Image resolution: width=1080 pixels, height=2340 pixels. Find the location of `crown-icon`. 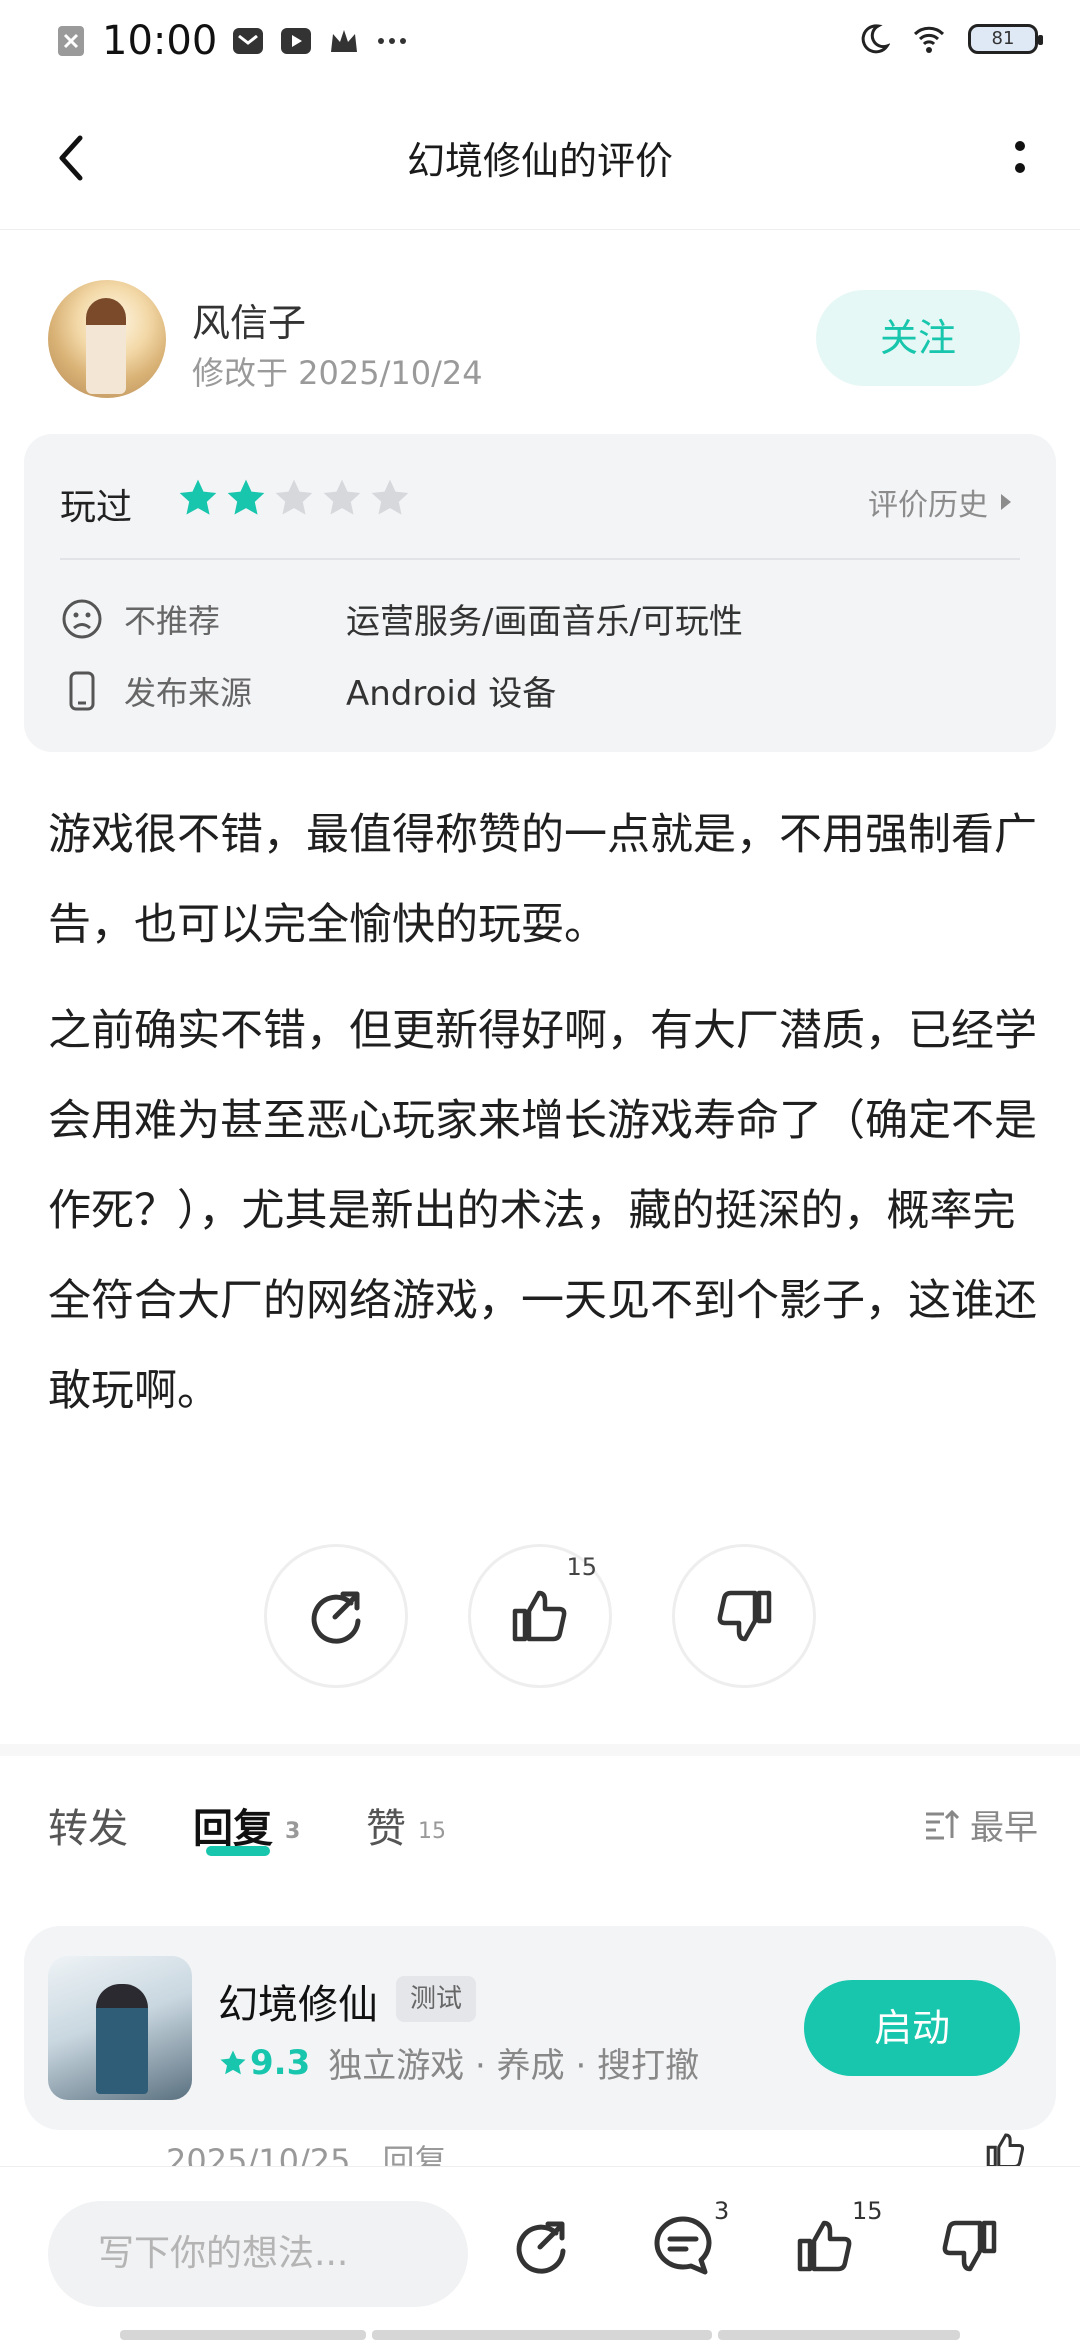

crown-icon is located at coordinates (344, 41).